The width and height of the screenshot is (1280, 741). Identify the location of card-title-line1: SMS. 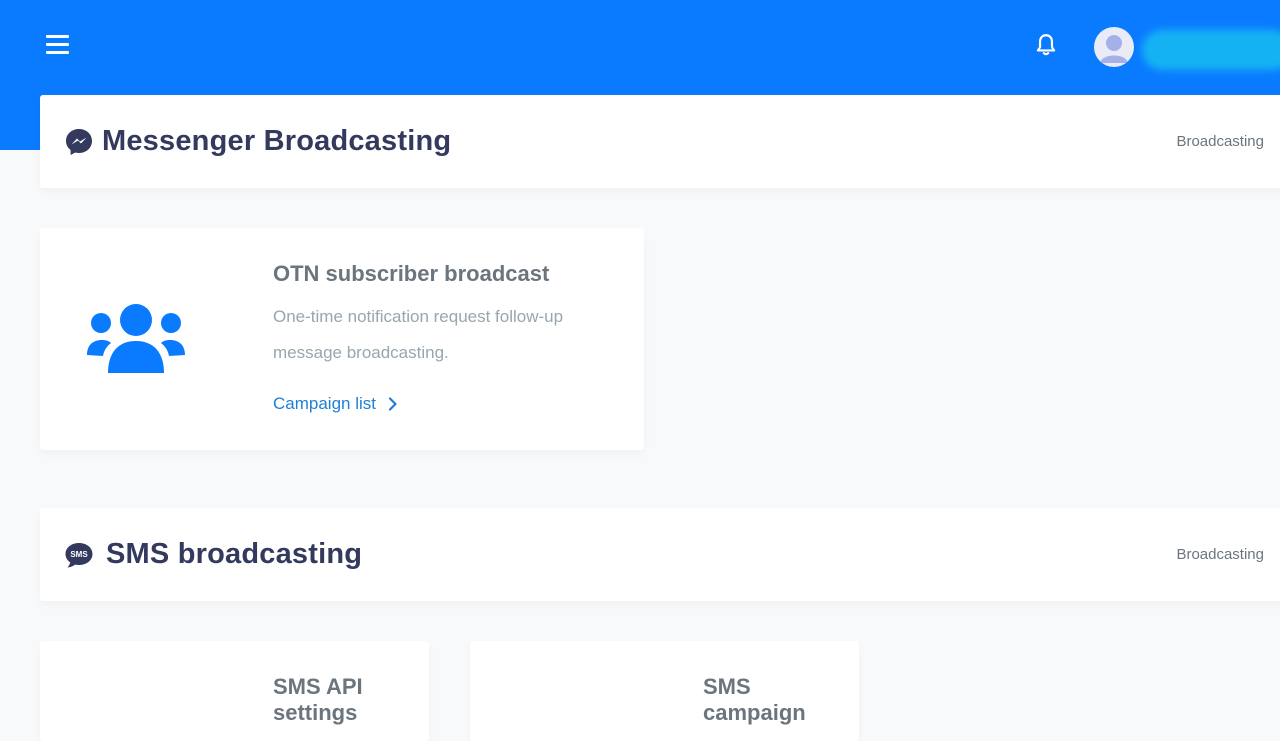
(727, 686).